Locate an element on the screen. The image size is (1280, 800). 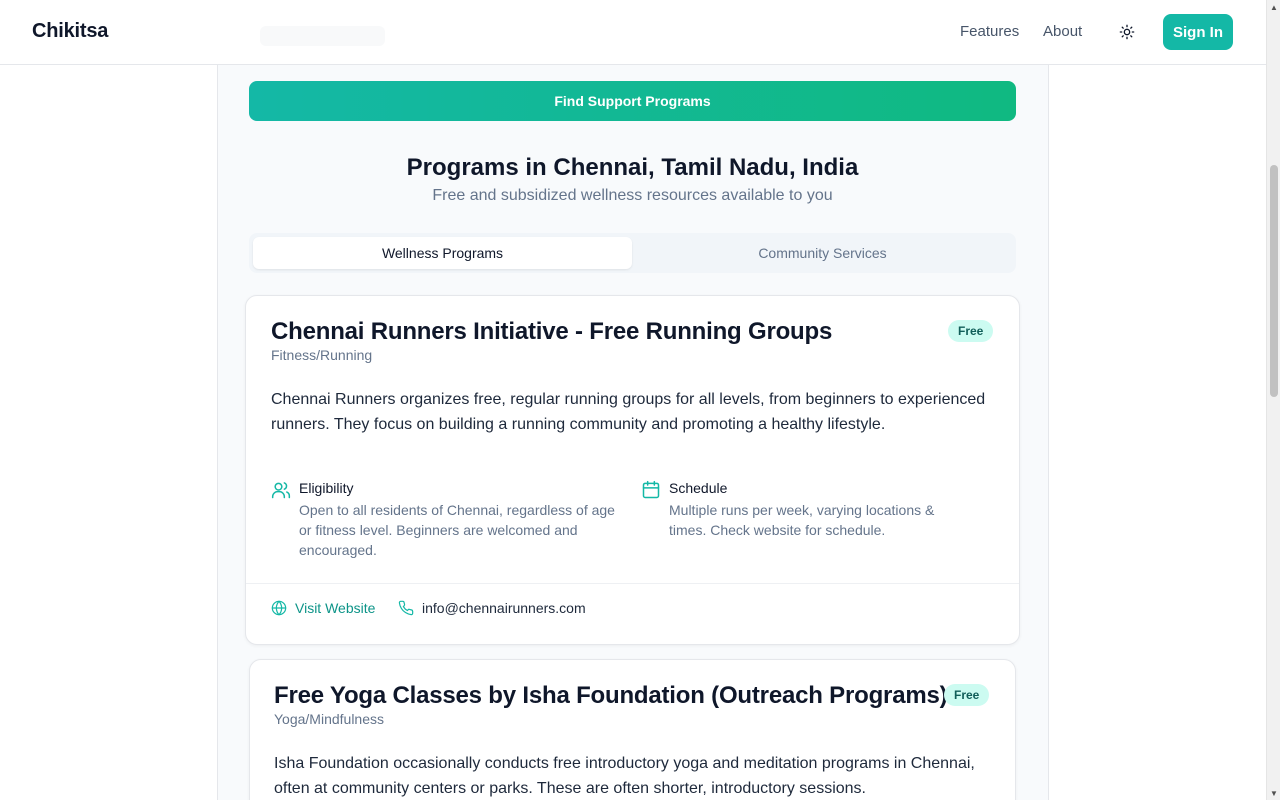
visit-website-link: Visit Website is located at coordinates (323, 608).